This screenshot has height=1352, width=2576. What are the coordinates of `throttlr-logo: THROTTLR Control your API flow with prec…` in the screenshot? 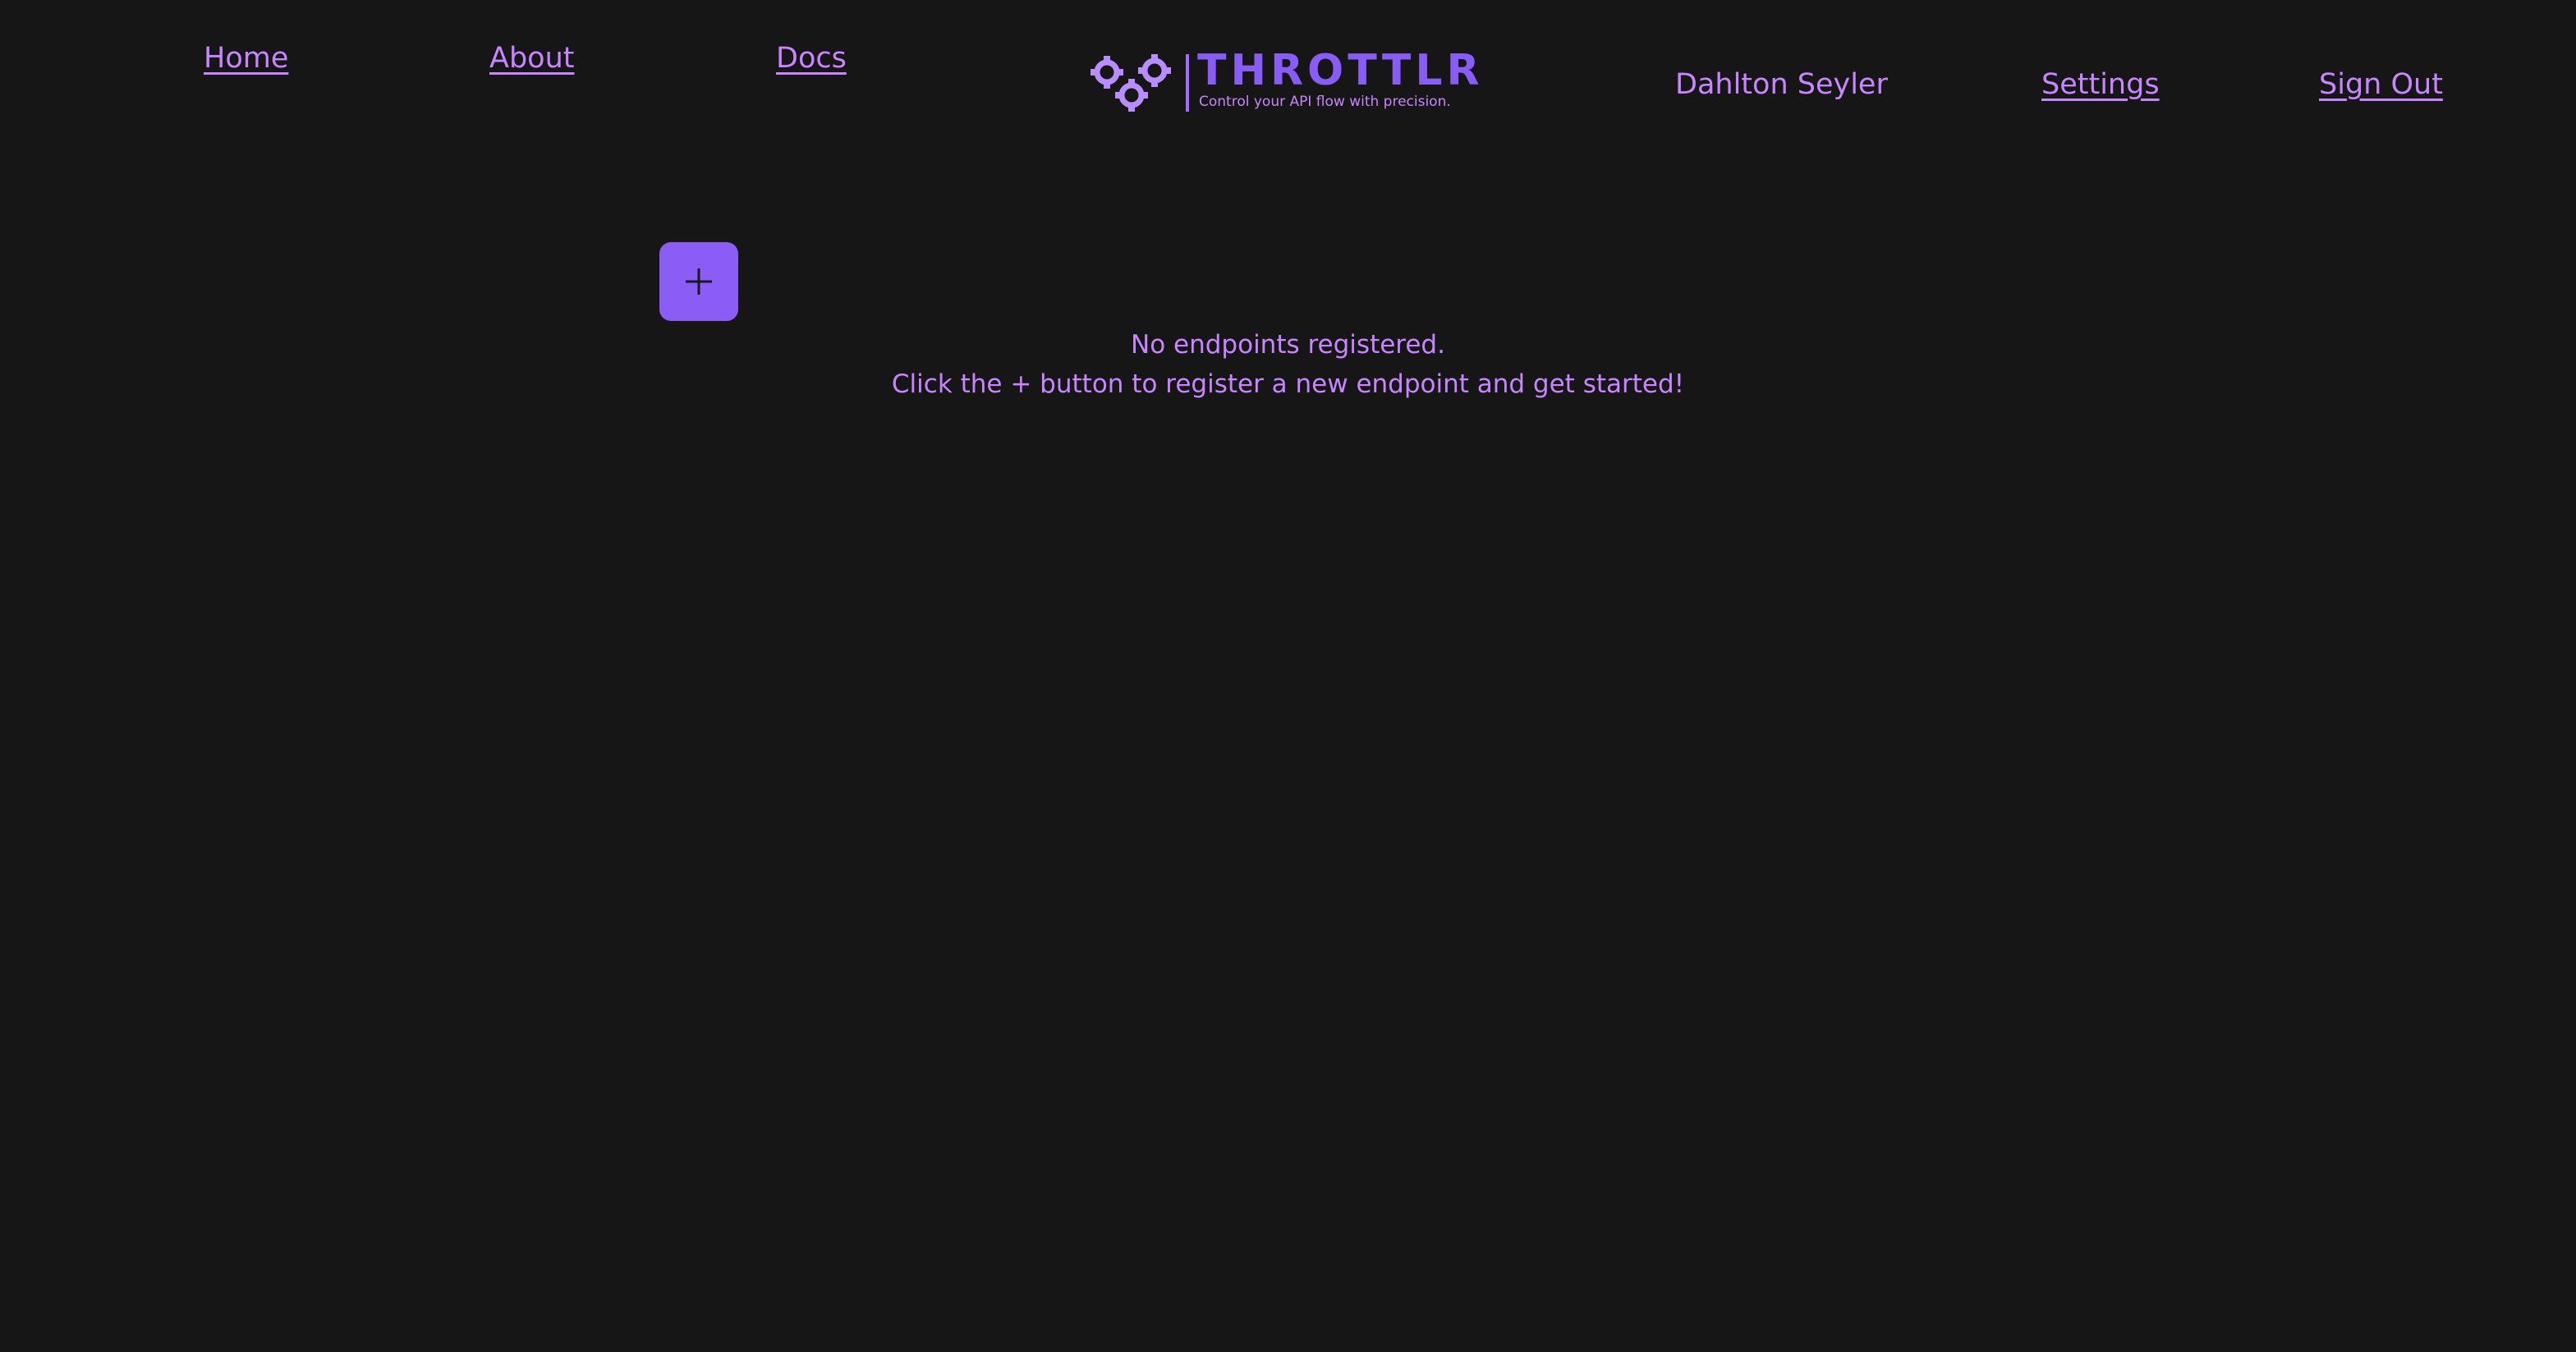 It's located at (1290, 81).